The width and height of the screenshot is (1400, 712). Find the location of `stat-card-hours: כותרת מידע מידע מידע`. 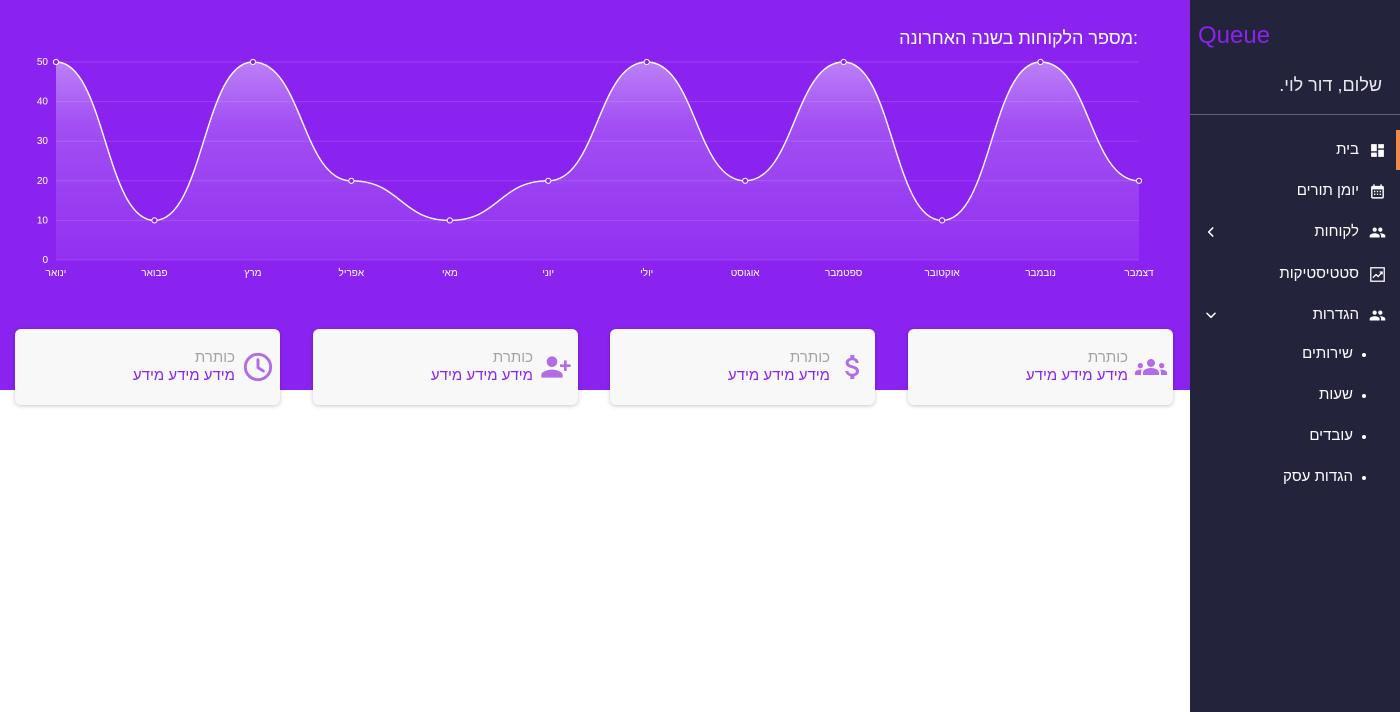

stat-card-hours: כותרת מידע מידע מידע is located at coordinates (147, 367).